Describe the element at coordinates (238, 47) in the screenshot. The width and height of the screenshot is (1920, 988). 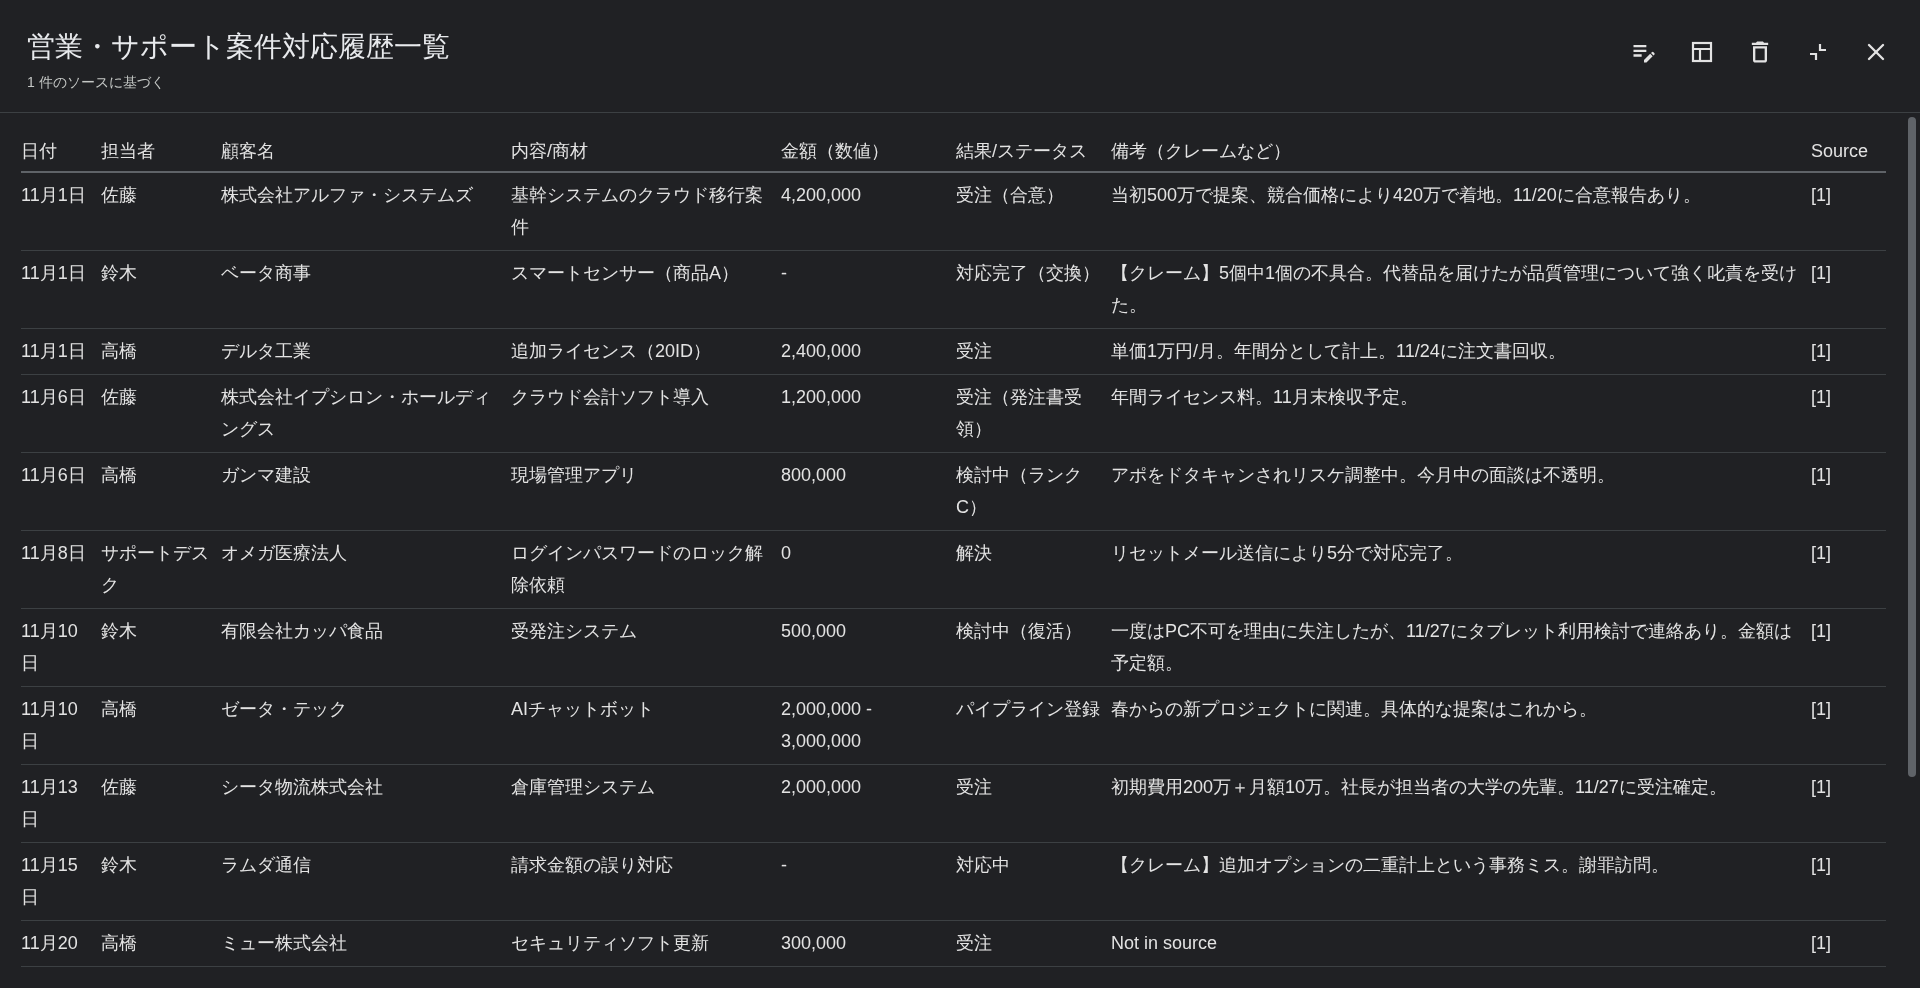
I see `window-title: 営業・サポート案件対応履歴一覧` at that location.